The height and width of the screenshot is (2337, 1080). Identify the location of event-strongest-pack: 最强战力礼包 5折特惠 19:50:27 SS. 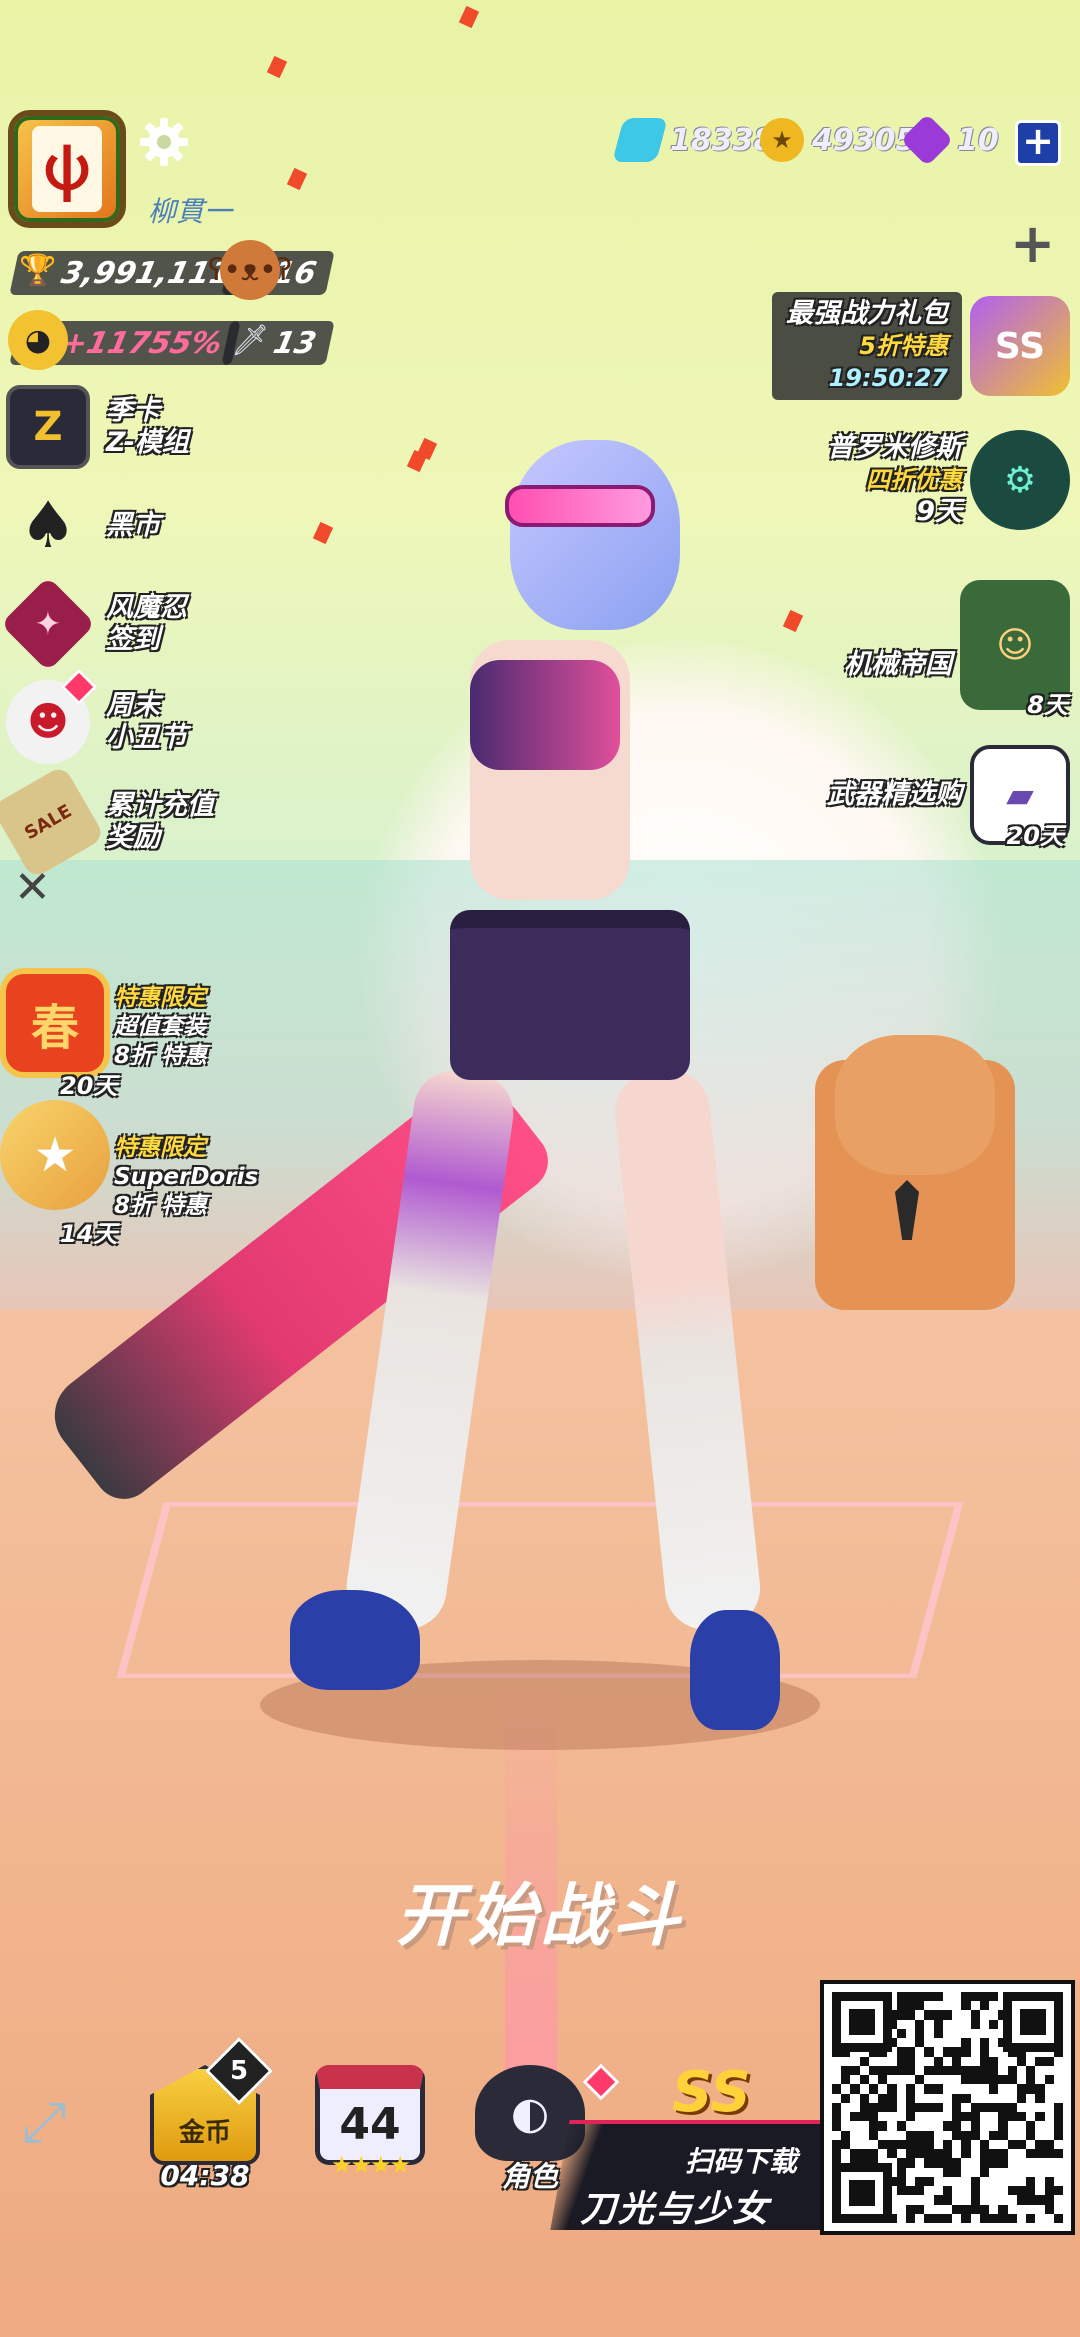
(921, 346).